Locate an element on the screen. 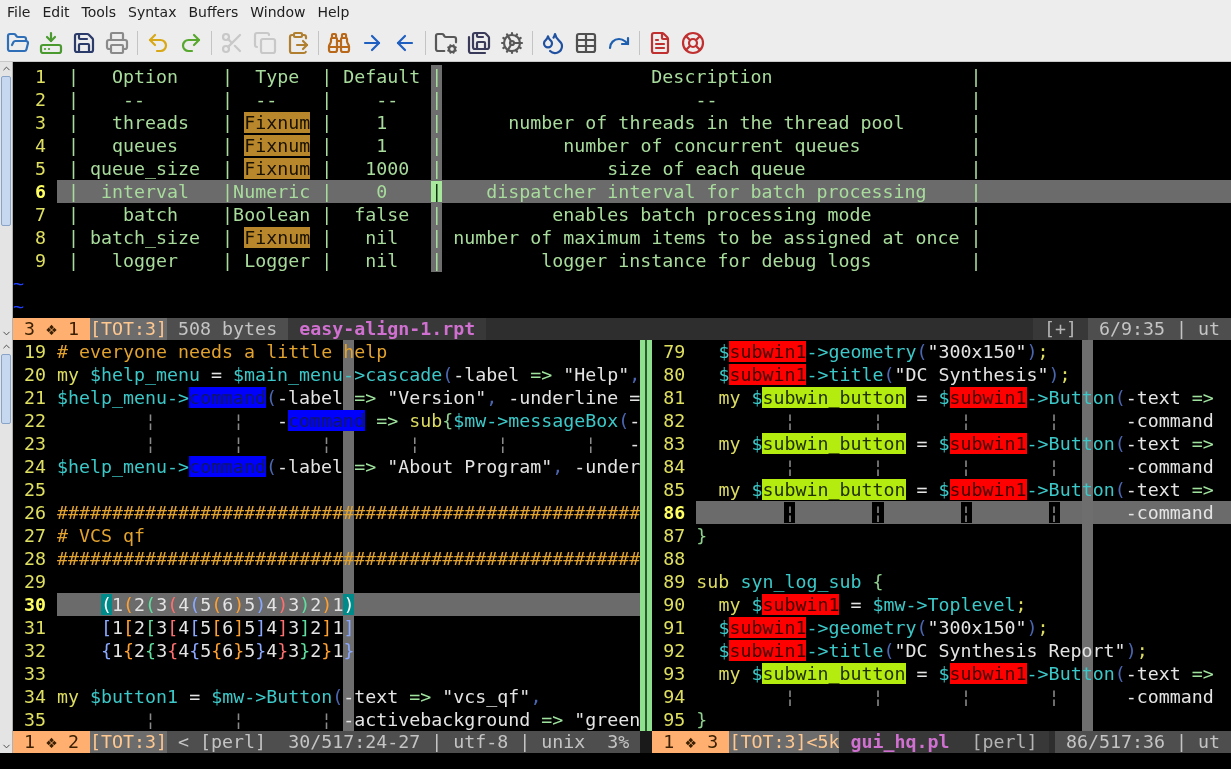  line-number: 24 is located at coordinates (34, 466).